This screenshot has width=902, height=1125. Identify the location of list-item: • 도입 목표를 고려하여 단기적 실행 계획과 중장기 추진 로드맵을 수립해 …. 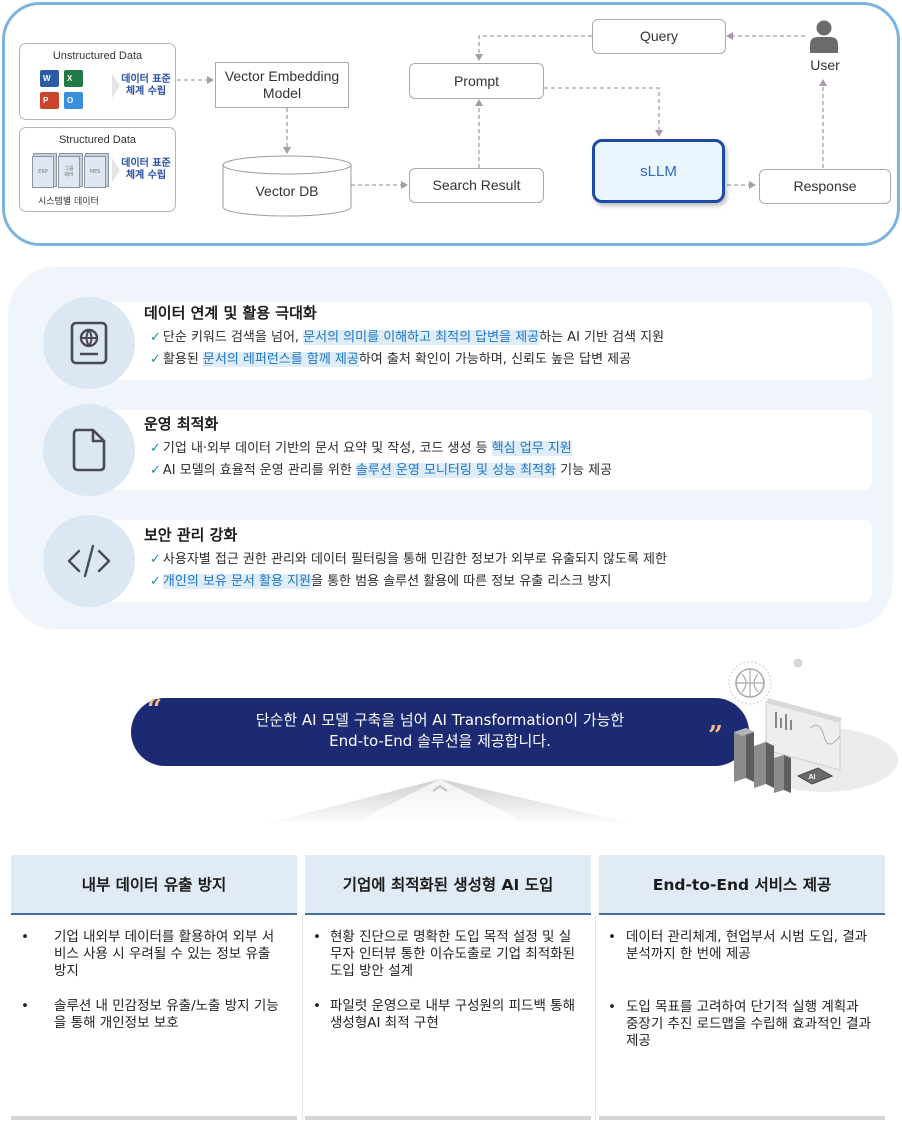
(740, 1024).